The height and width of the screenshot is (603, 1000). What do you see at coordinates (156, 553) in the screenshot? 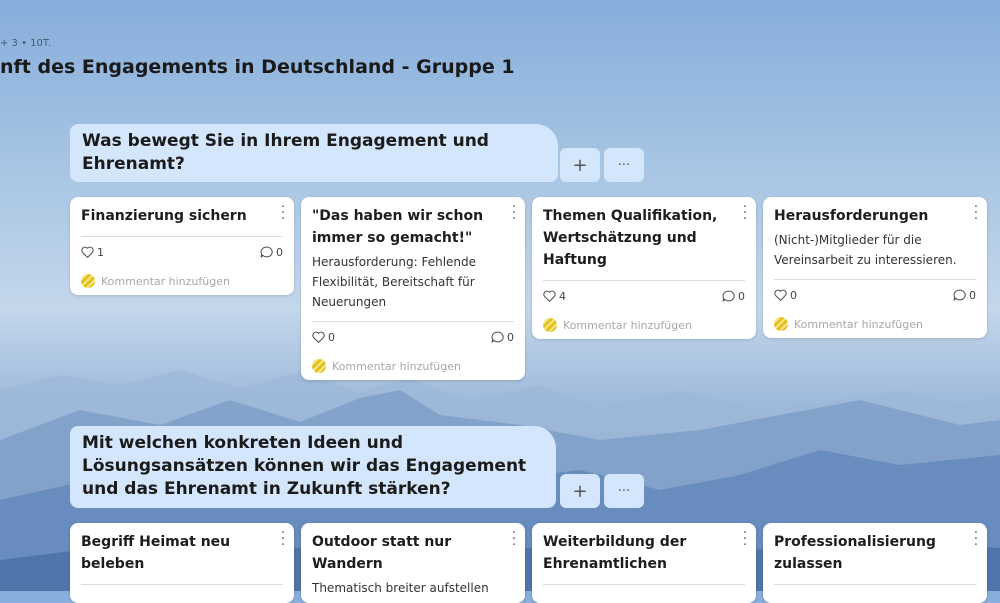
I see `card-title: Begriff Heimat neu beleben` at bounding box center [156, 553].